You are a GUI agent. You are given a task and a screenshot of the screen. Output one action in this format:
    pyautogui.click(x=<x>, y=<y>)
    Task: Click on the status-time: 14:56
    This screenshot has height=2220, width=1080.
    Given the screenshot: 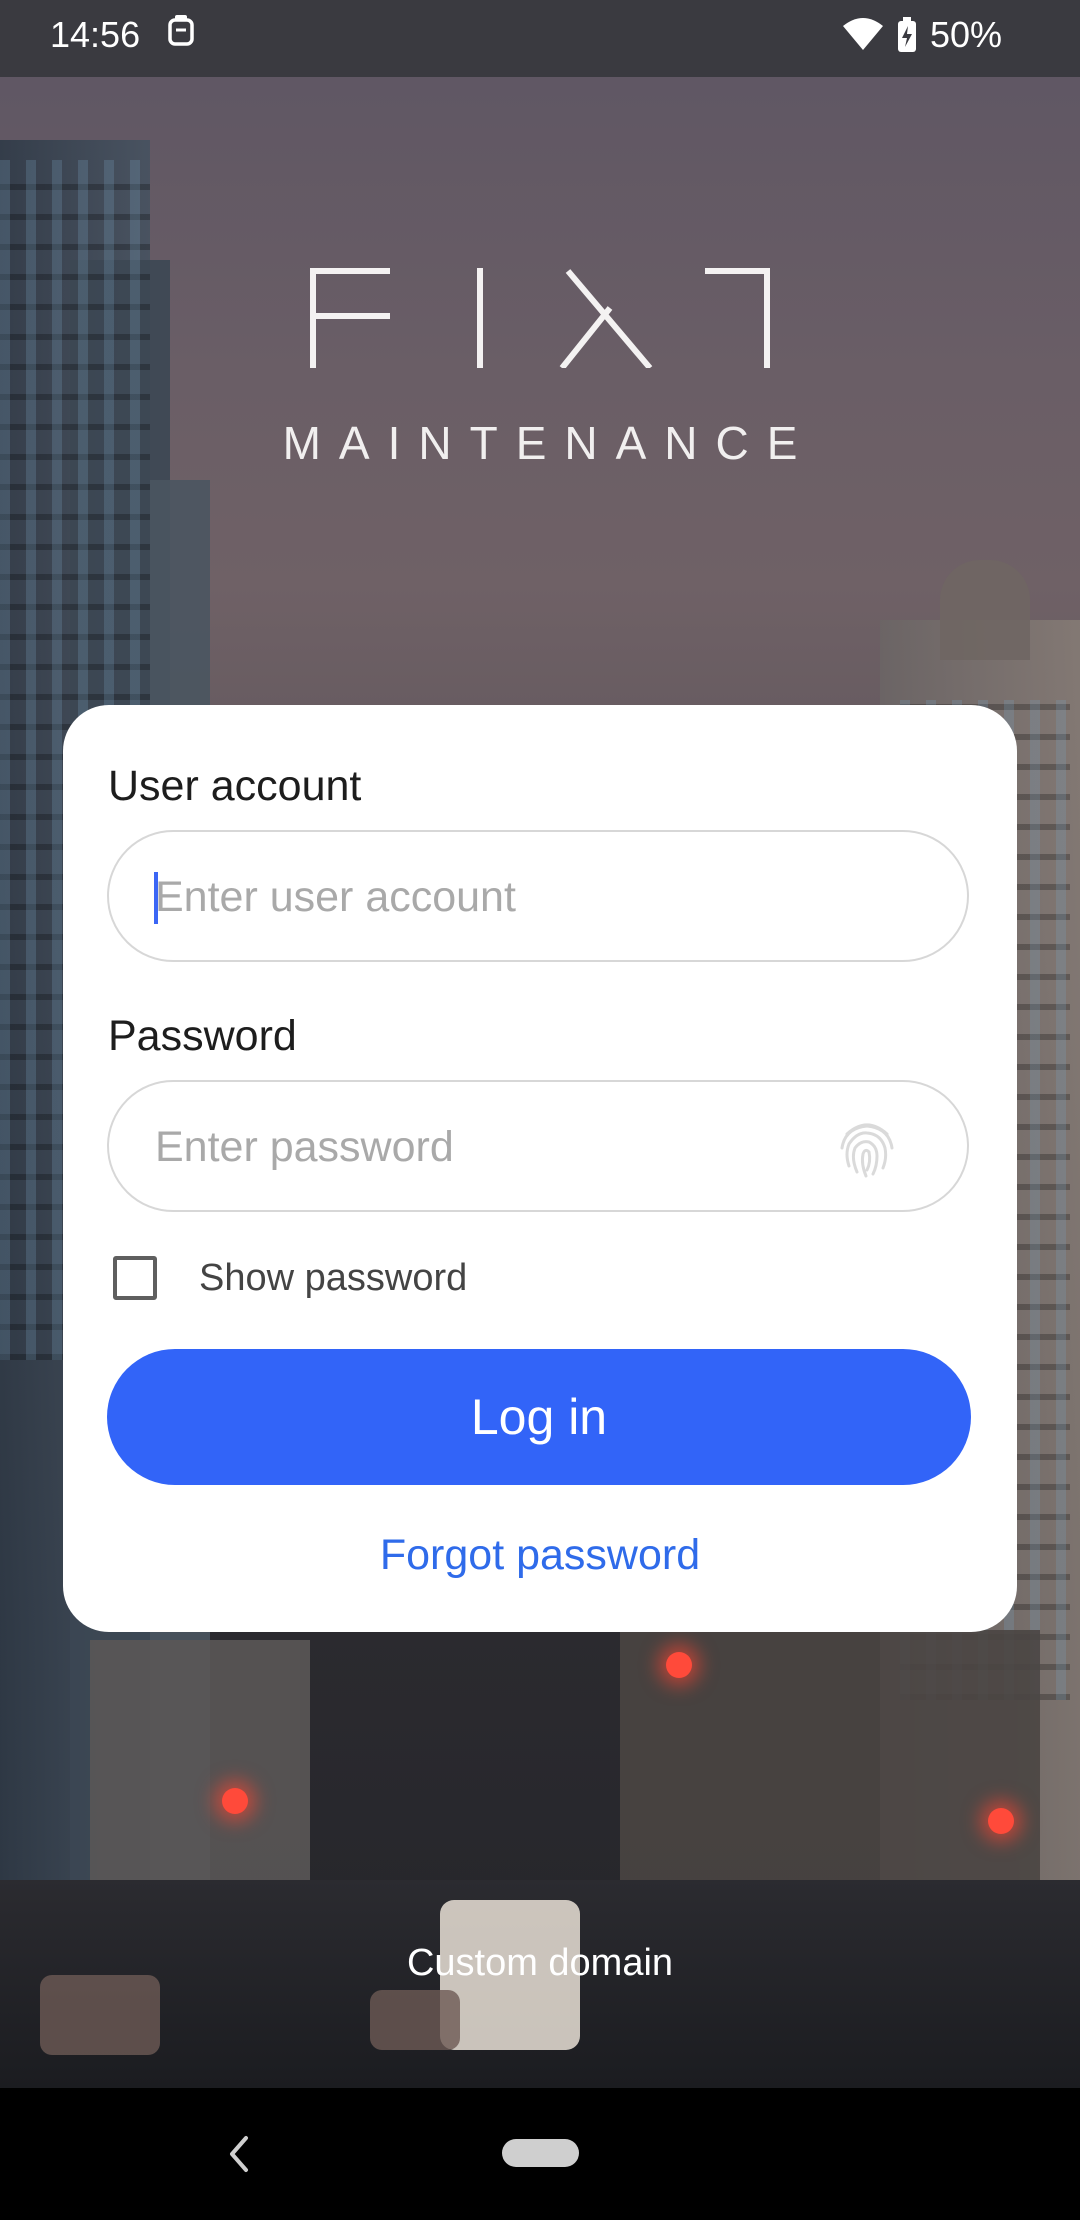 What is the action you would take?
    pyautogui.click(x=95, y=34)
    